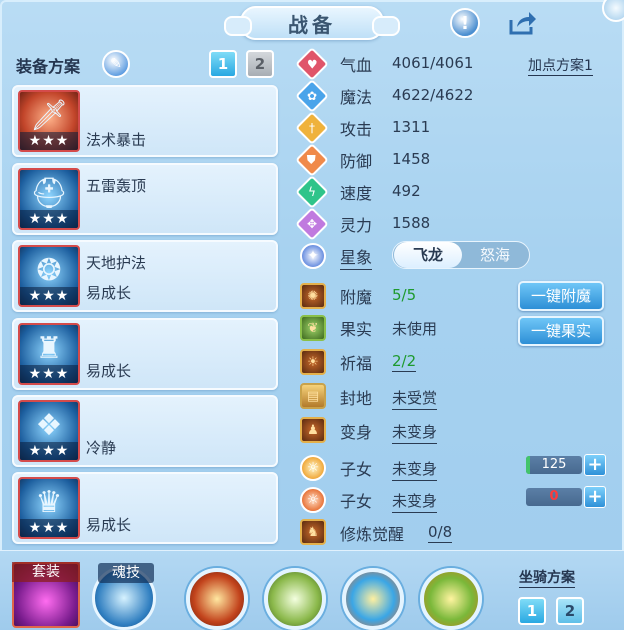 This screenshot has height=630, width=624. I want to click on child1-count: 125, so click(554, 464).